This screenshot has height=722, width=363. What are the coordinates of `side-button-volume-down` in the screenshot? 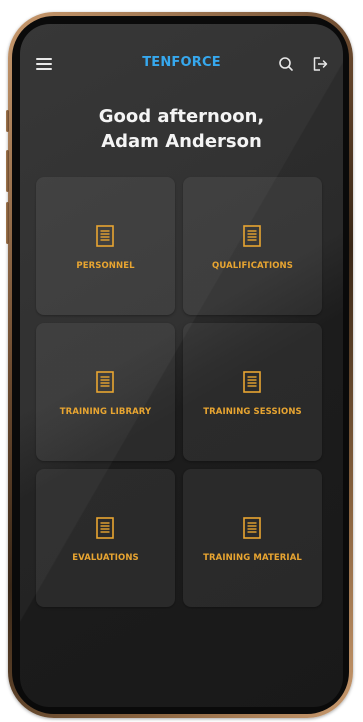 It's located at (7, 223).